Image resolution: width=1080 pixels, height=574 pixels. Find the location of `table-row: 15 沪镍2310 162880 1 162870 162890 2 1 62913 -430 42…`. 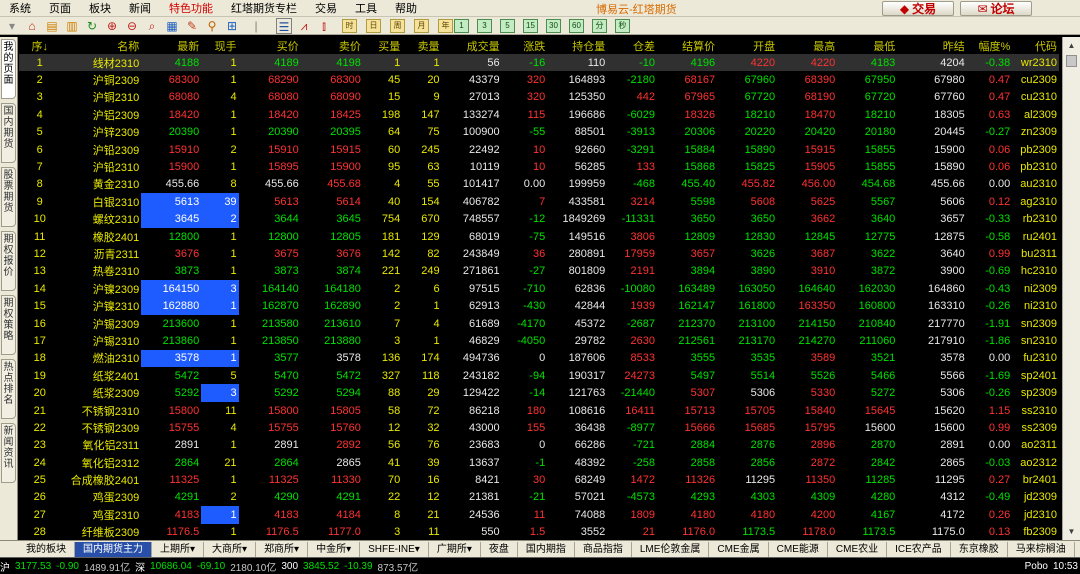

table-row: 15 沪镍2310 162880 1 162870 162890 2 1 62913 -430 42… is located at coordinates (539, 306).